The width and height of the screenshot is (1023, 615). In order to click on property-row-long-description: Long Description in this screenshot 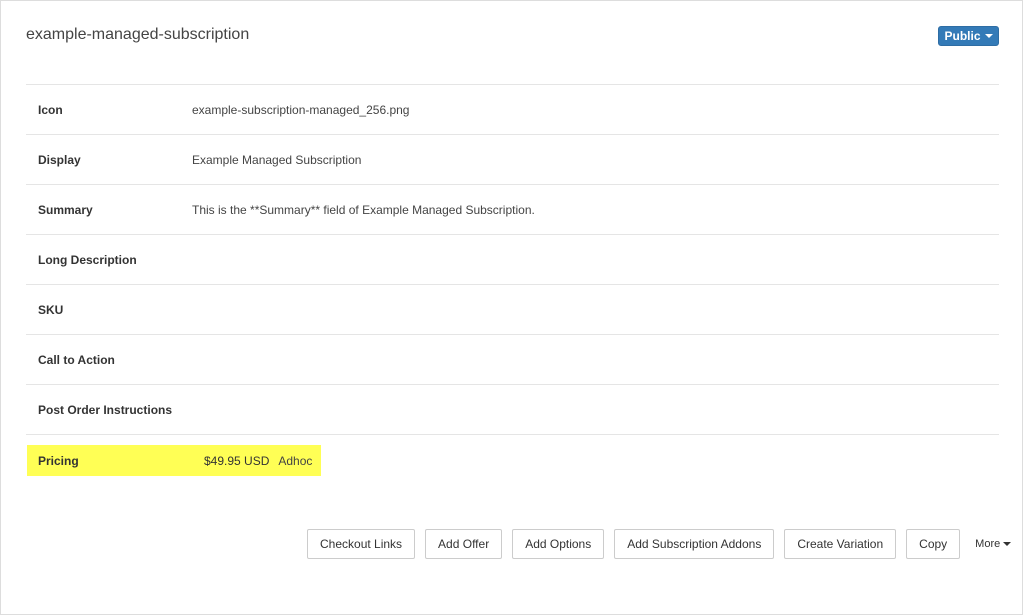, I will do `click(512, 259)`.